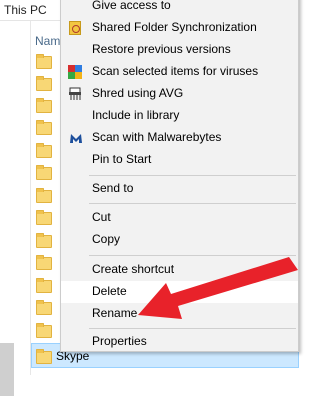 This screenshot has width=320, height=396. Describe the element at coordinates (47, 41) in the screenshot. I see `column-header-name: Nam` at that location.